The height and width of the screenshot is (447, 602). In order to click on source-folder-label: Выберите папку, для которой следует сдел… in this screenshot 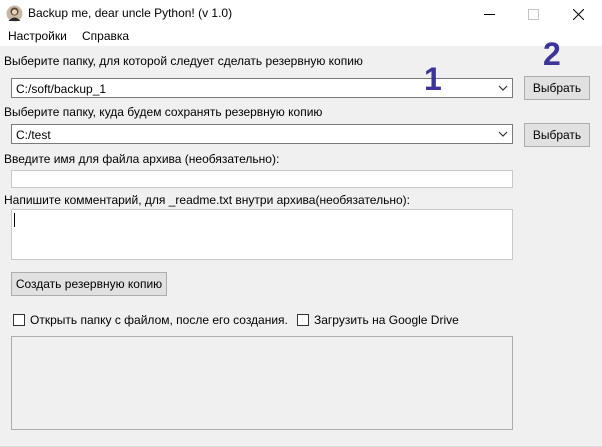, I will do `click(183, 61)`.